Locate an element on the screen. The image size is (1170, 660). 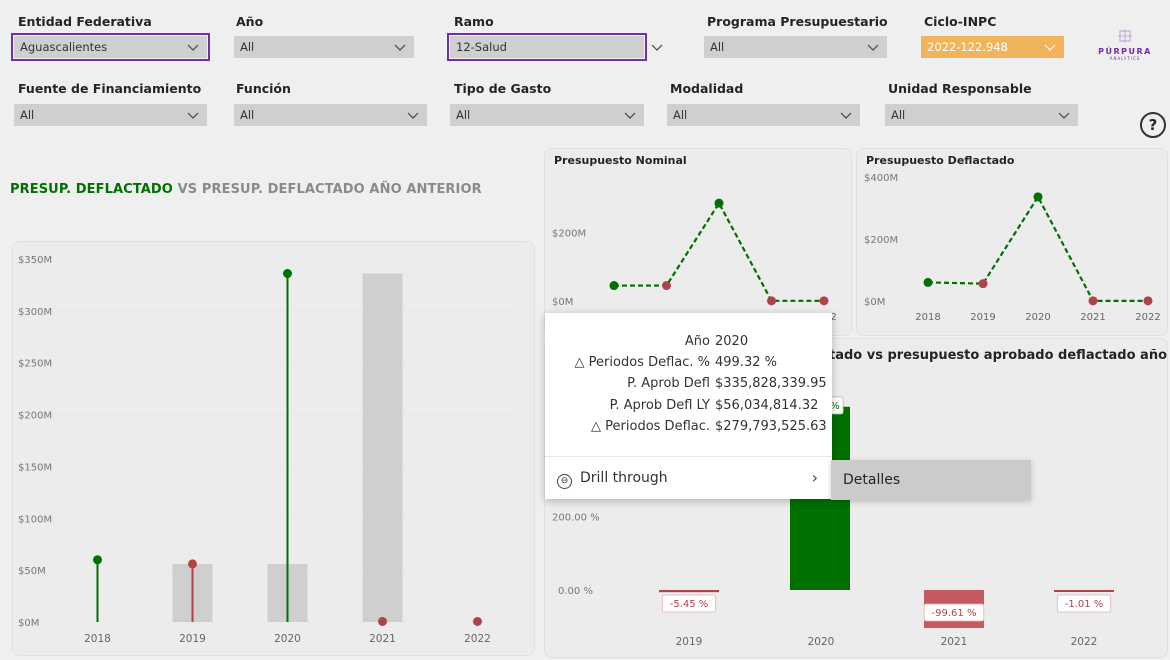
logo-mark-icon is located at coordinates (1125, 36).